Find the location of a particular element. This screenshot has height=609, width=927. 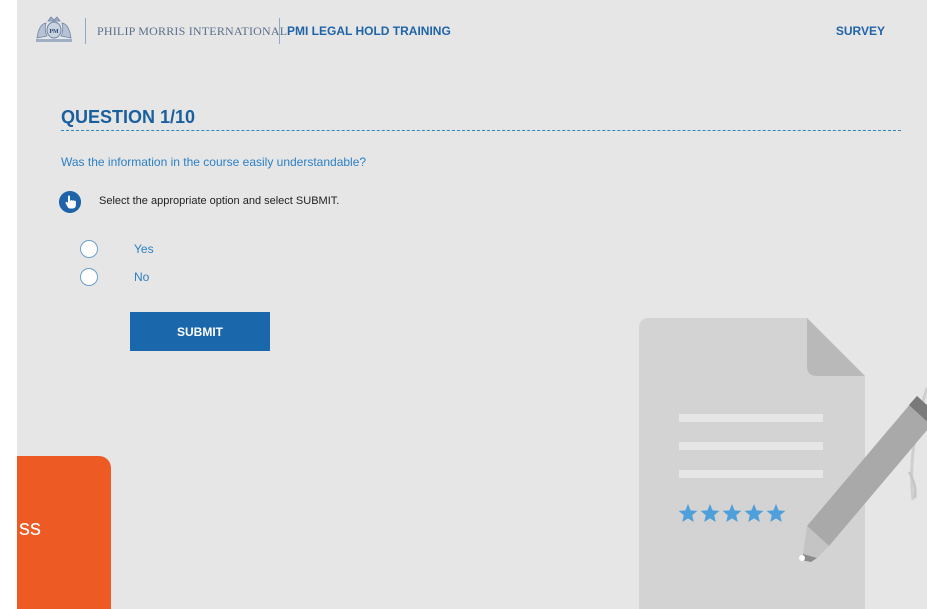

brand-name: PHILIP MORRIS INTERNATIONAL is located at coordinates (192, 31).